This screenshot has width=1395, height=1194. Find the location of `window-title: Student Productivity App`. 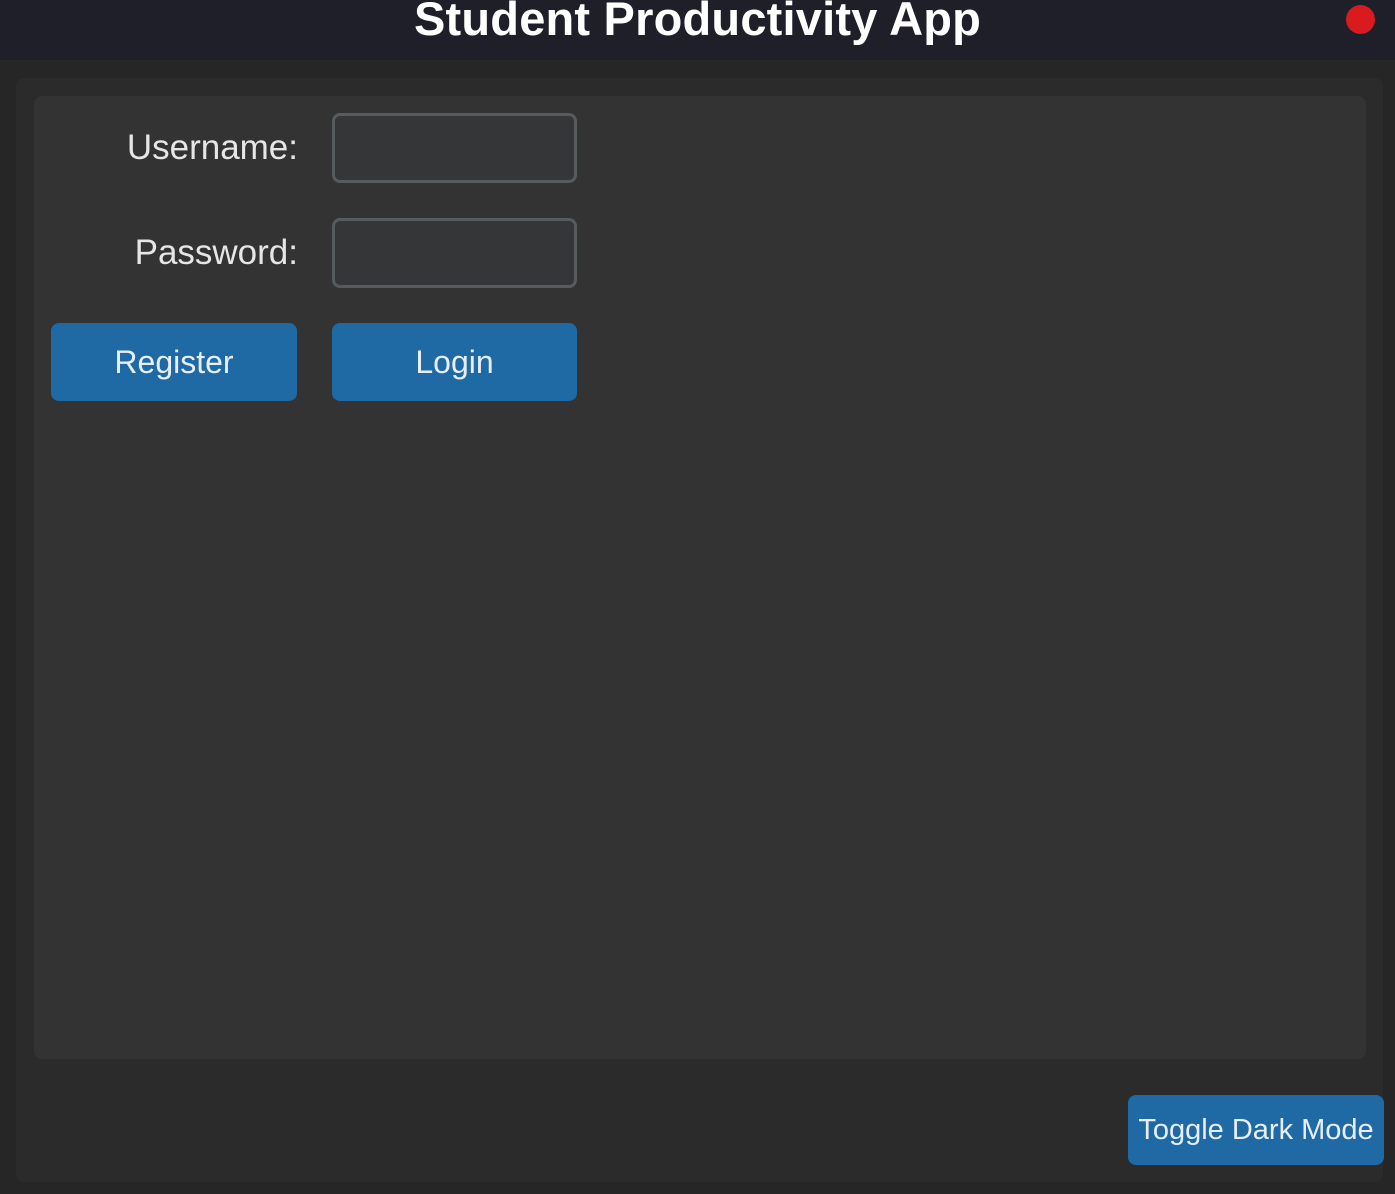

window-title: Student Productivity App is located at coordinates (697, 22).